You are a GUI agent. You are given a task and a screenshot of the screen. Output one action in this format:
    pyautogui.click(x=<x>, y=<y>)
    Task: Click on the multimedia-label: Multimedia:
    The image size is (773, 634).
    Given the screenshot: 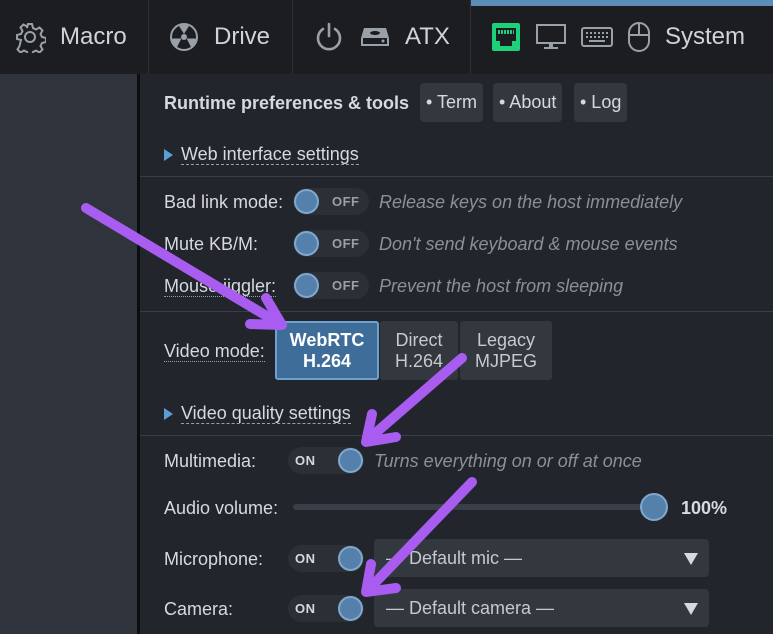 What is the action you would take?
    pyautogui.click(x=210, y=461)
    